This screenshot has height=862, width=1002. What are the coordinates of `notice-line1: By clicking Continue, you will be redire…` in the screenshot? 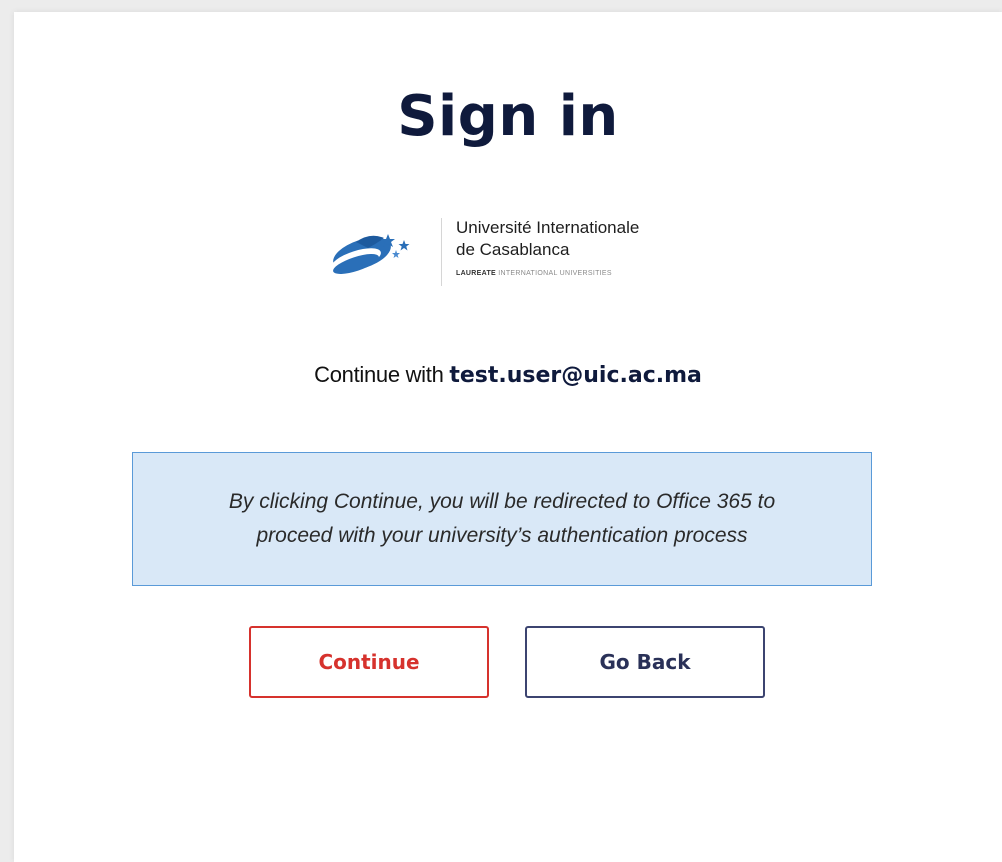 It's located at (502, 501).